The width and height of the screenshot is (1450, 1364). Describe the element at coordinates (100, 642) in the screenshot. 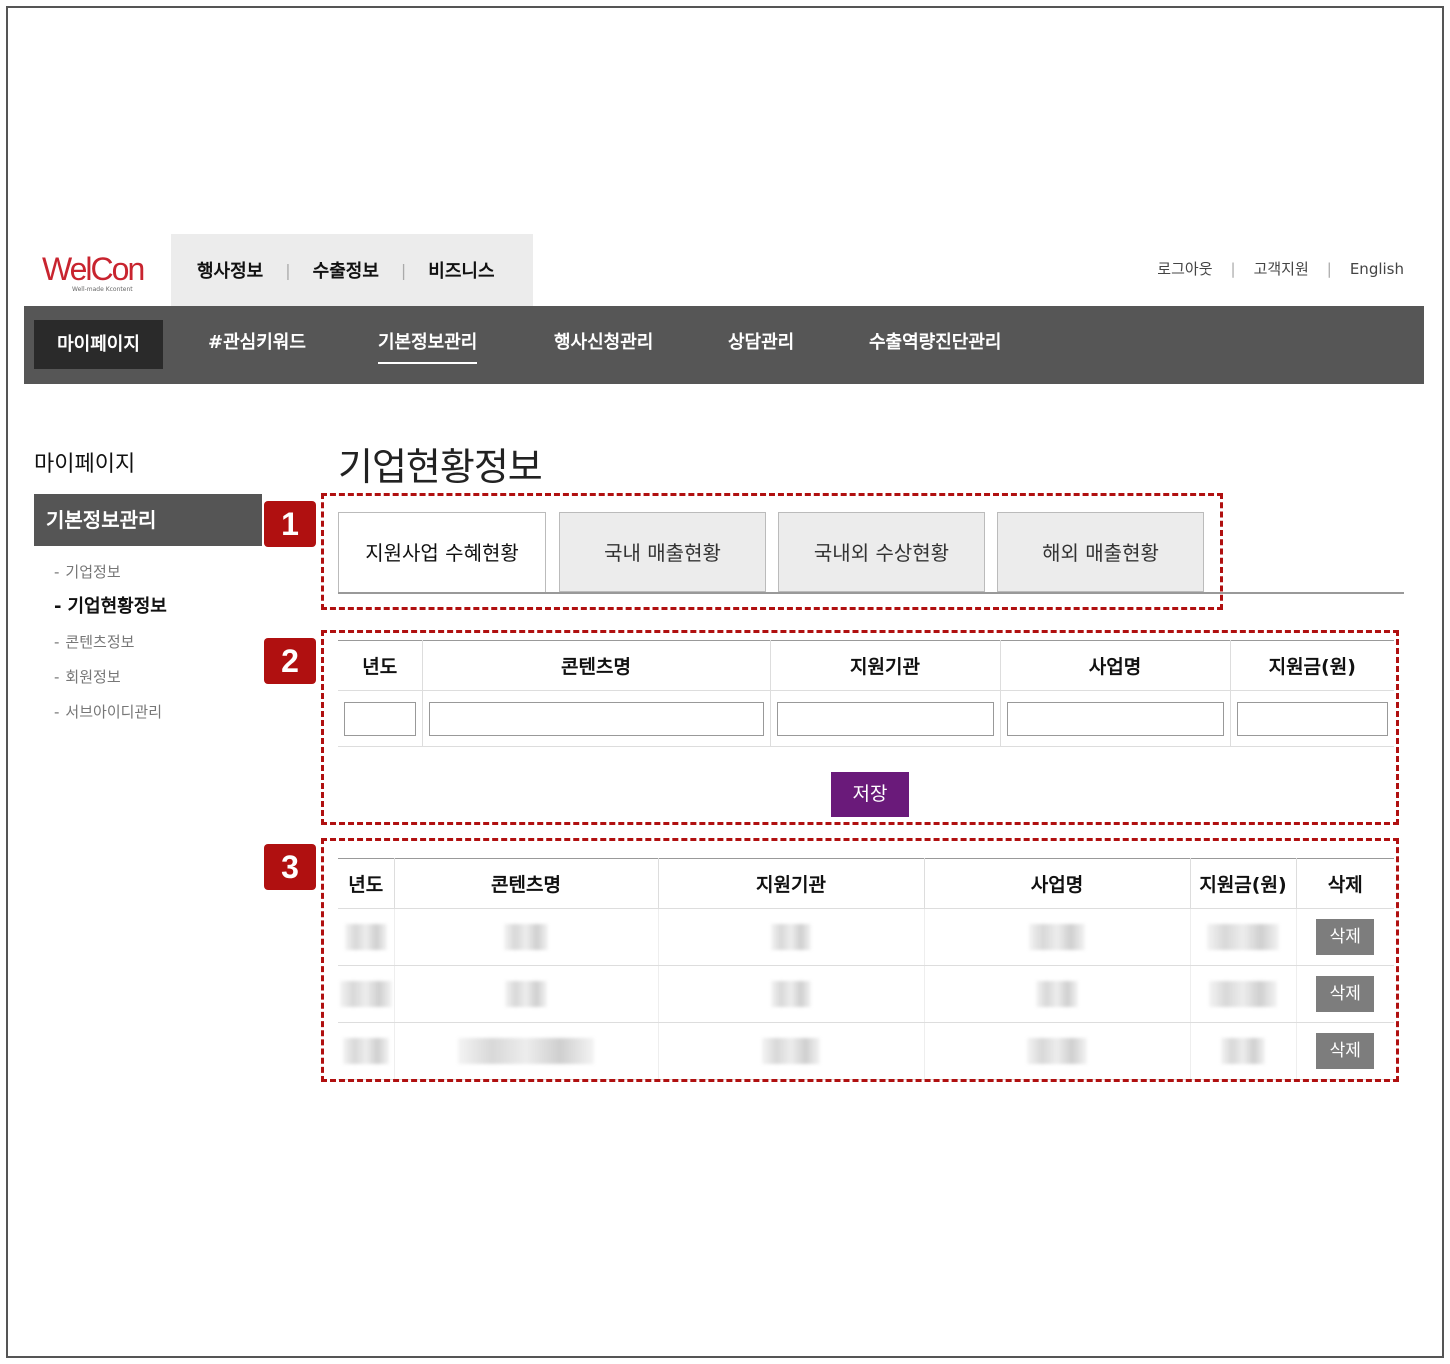

I see `sidebar-item-label: 콘텐츠정보` at that location.